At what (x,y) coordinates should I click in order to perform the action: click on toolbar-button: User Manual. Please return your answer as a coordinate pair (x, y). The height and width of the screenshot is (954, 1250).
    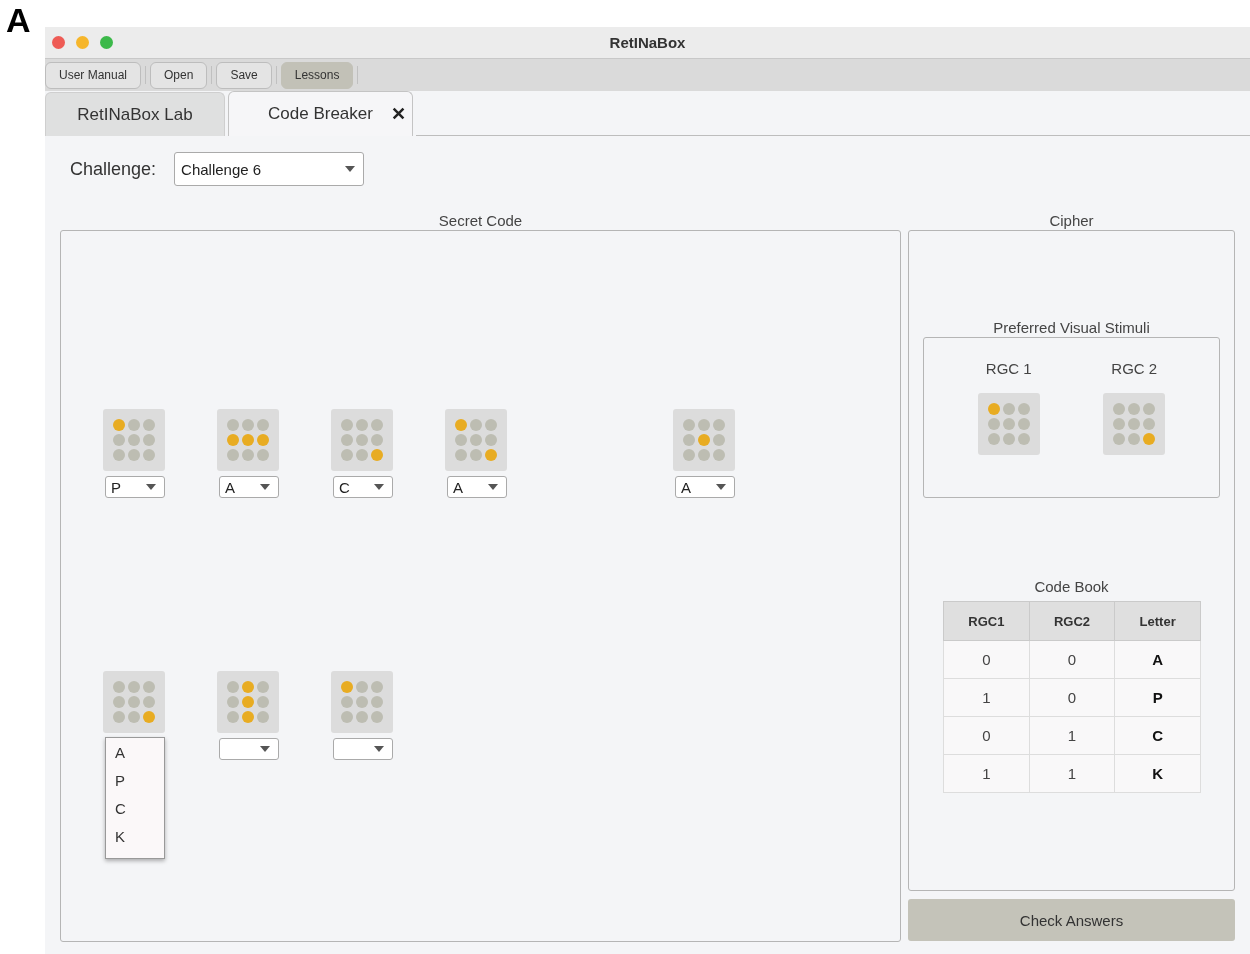
    Looking at the image, I should click on (93, 75).